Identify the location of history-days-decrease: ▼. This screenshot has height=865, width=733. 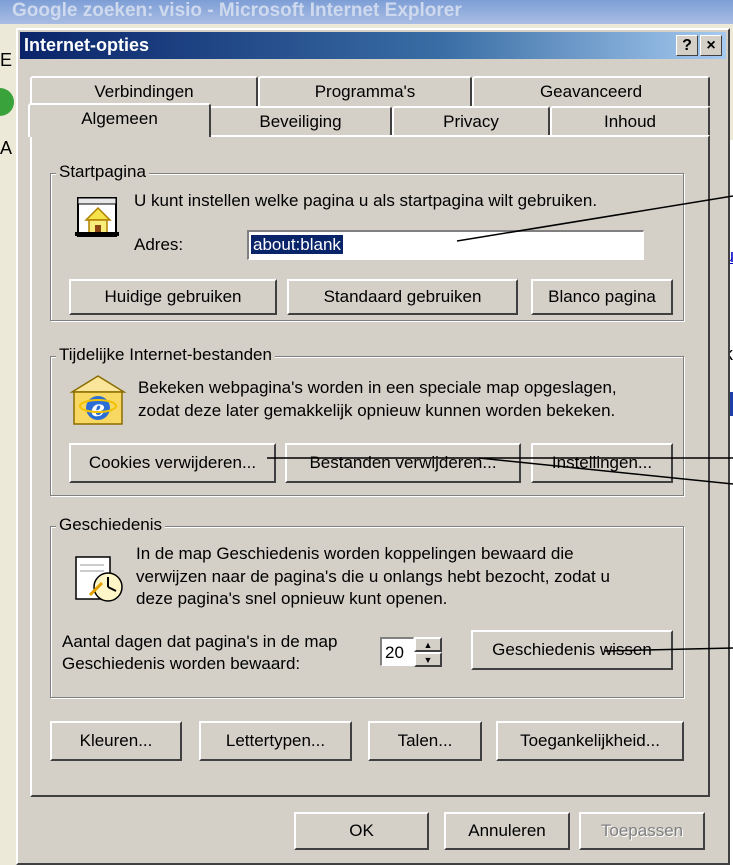
(428, 659).